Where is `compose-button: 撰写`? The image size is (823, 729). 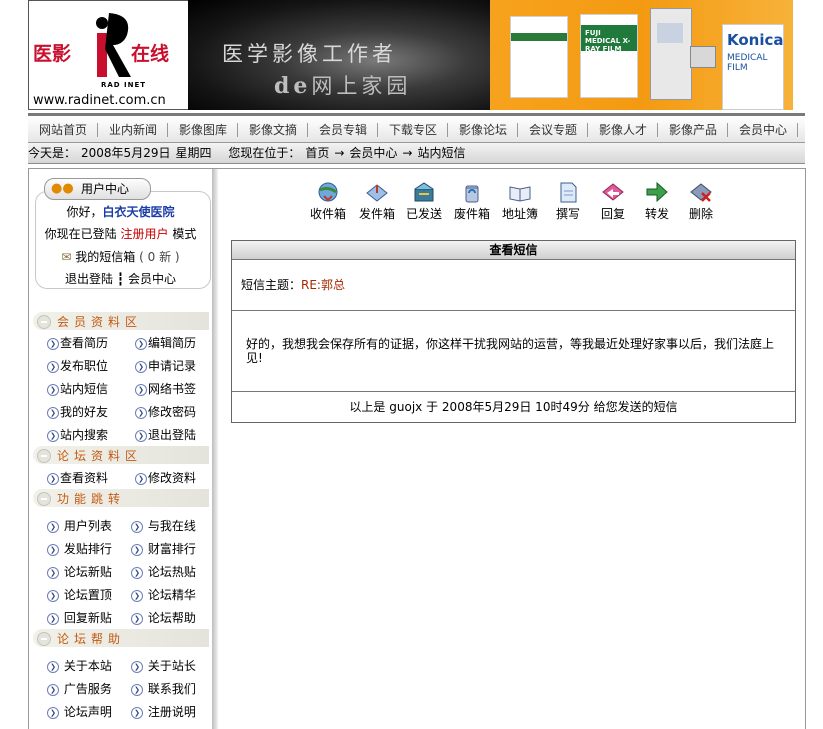 compose-button: 撰写 is located at coordinates (568, 201).